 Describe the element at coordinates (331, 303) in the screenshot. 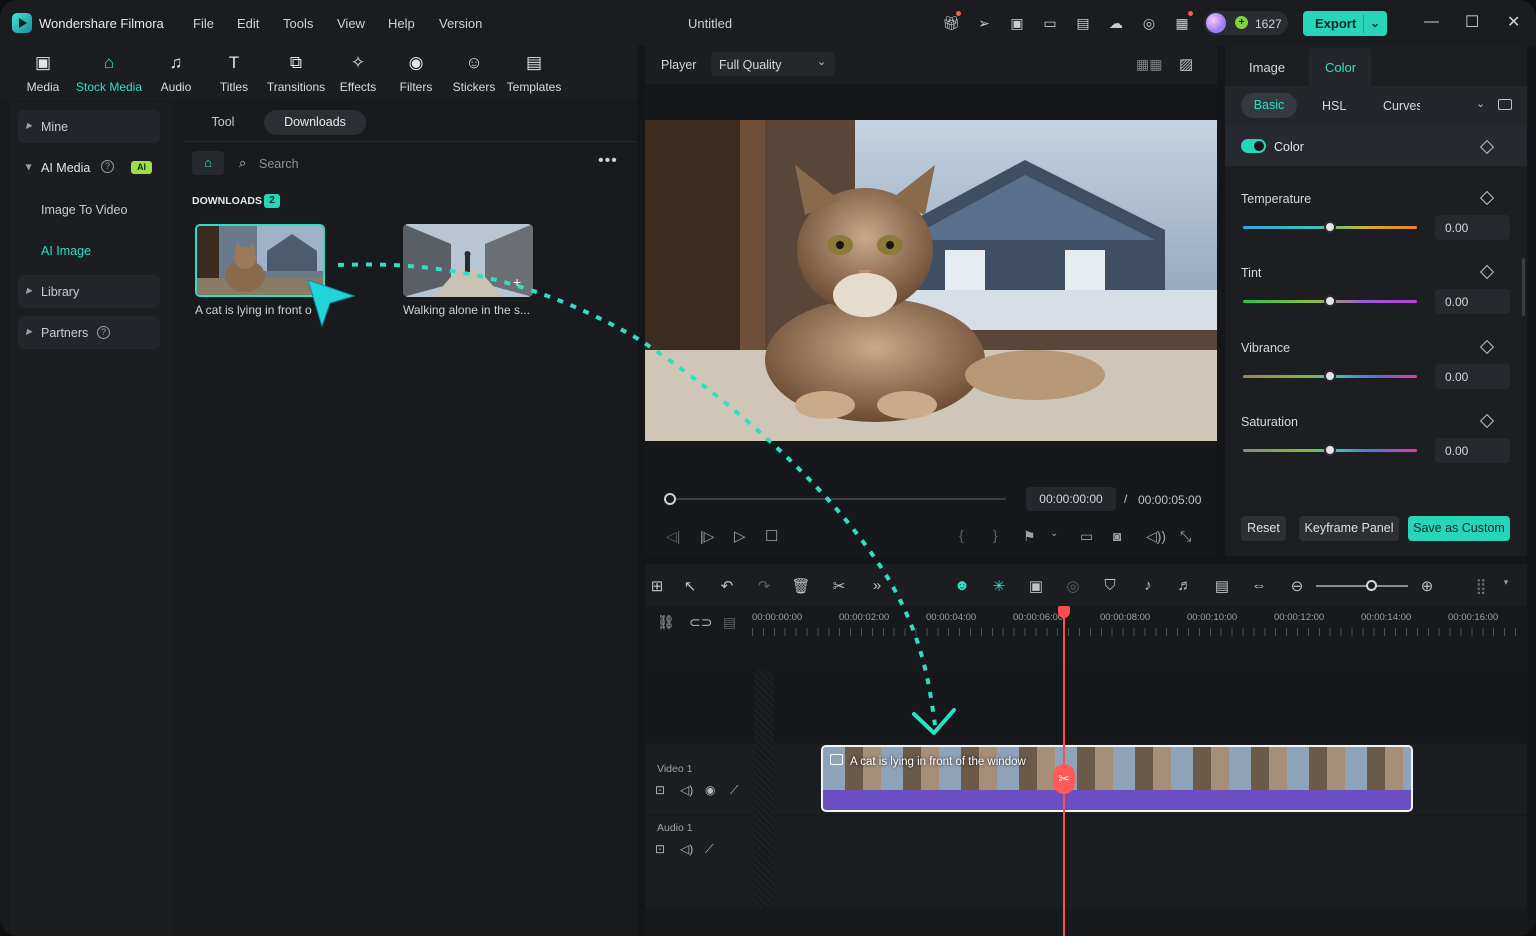

I see `cursor-pointer-icon` at that location.